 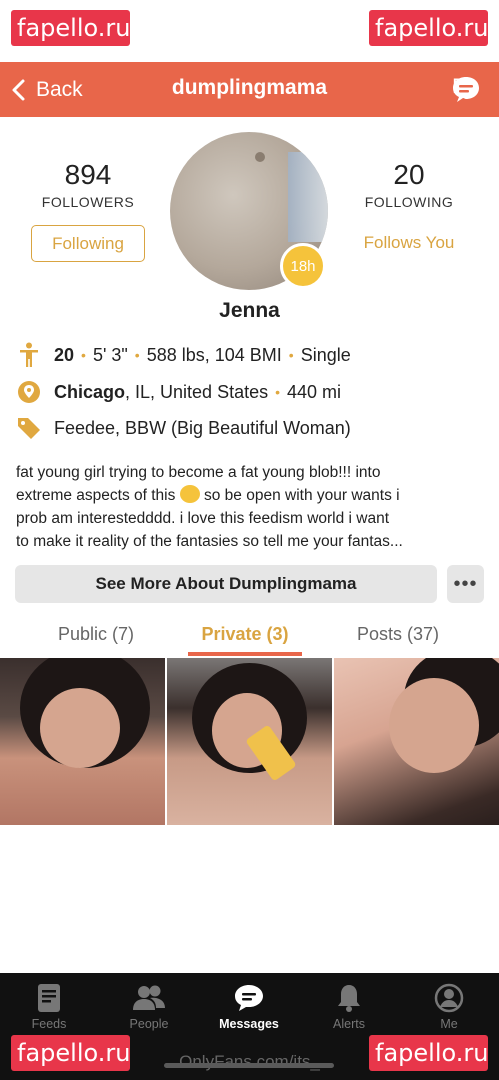 I want to click on profile-icon, so click(x=449, y=998).